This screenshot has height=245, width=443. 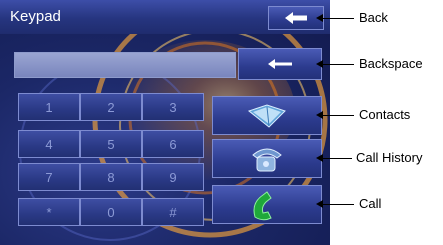 I want to click on back-callout-line, so click(x=338, y=18).